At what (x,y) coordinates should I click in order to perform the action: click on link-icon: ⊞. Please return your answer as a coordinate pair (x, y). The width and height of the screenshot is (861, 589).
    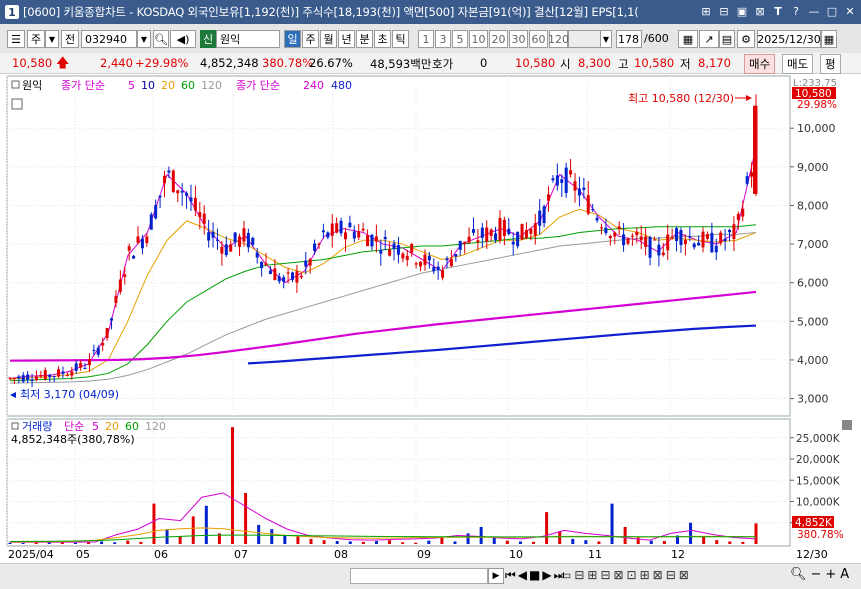
    Looking at the image, I should click on (706, 11).